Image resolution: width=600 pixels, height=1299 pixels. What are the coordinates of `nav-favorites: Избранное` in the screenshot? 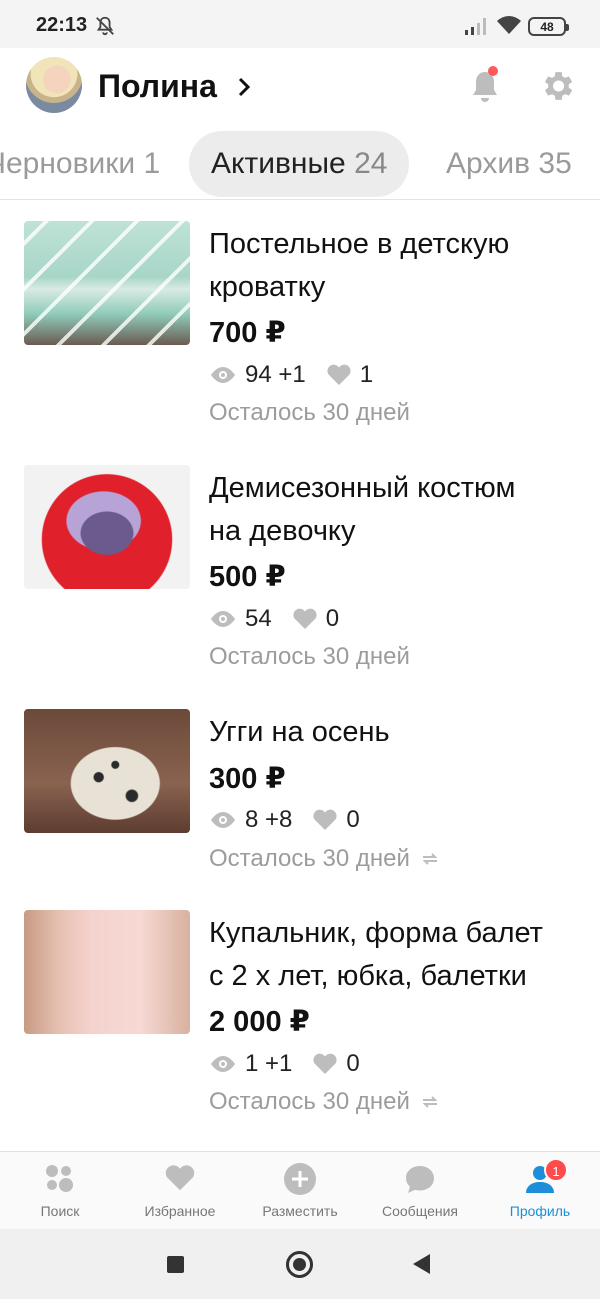 It's located at (180, 1191).